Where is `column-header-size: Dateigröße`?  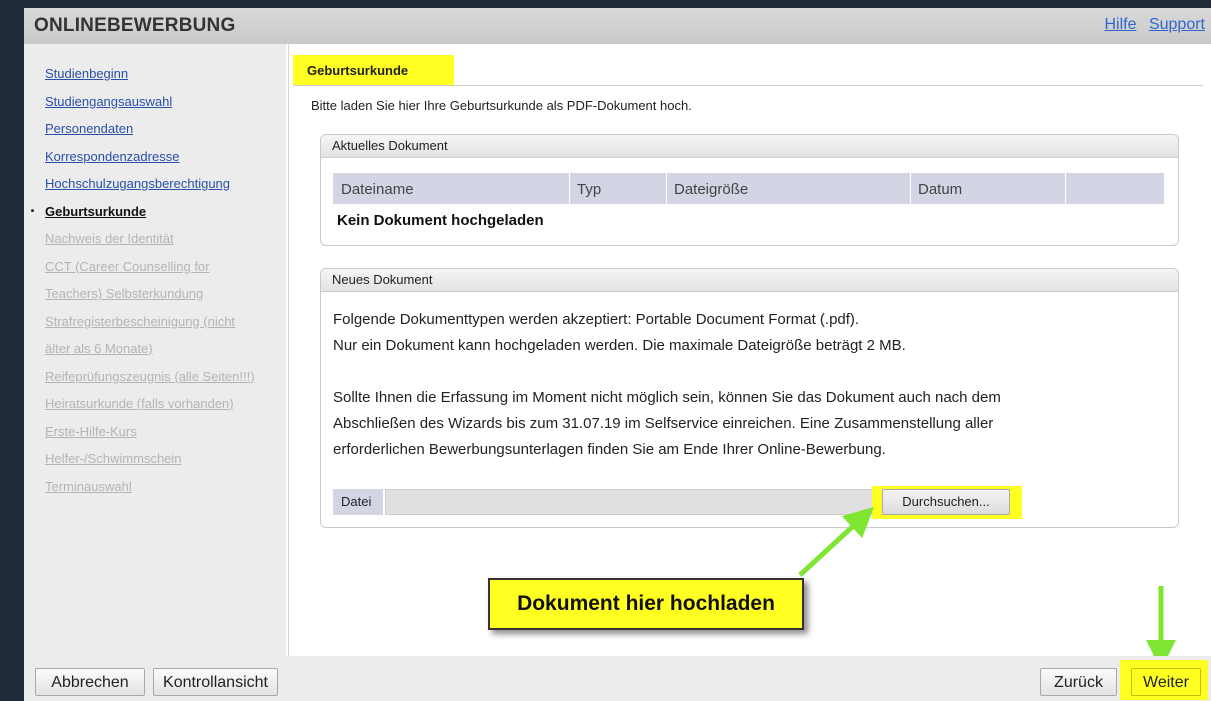 column-header-size: Dateigröße is located at coordinates (711, 189).